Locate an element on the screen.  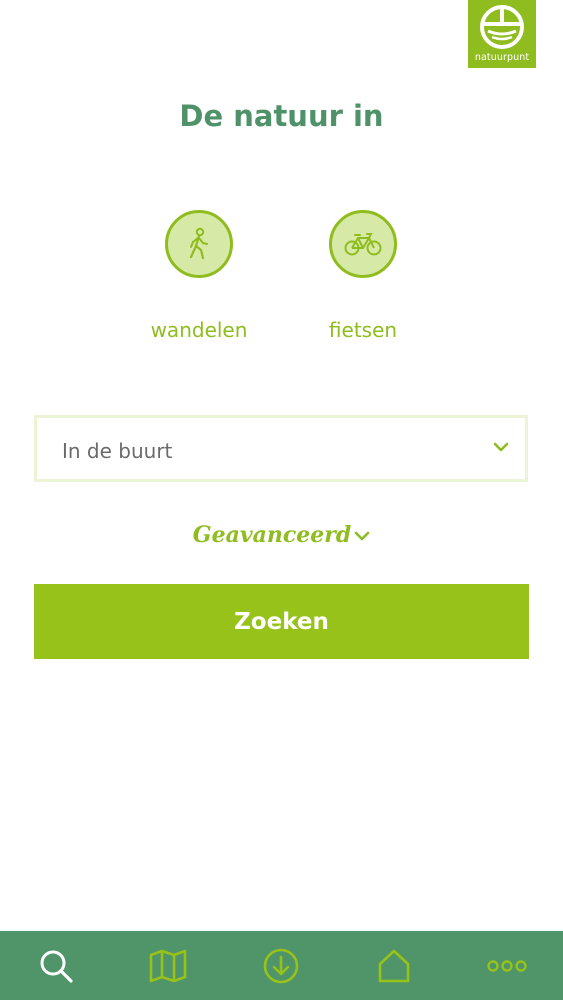
activity-walking-button: wandelen is located at coordinates (199, 276).